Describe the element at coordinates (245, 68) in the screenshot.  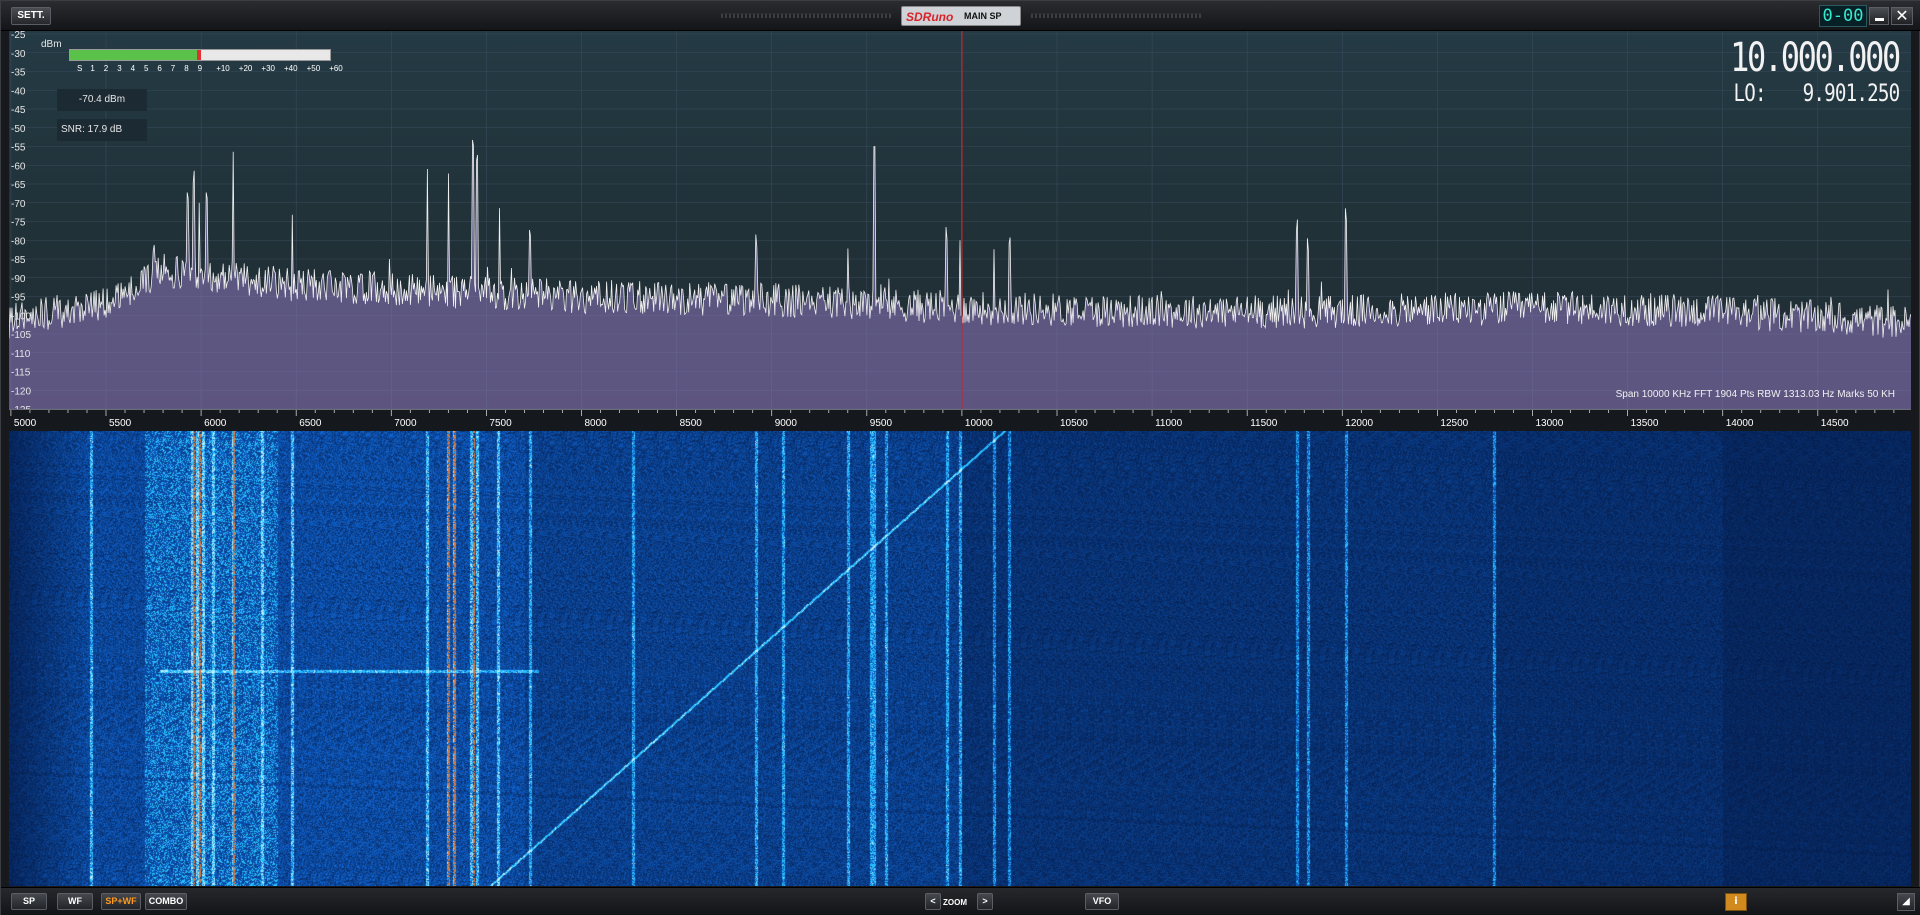
I see `s-meter-tick: +20` at that location.